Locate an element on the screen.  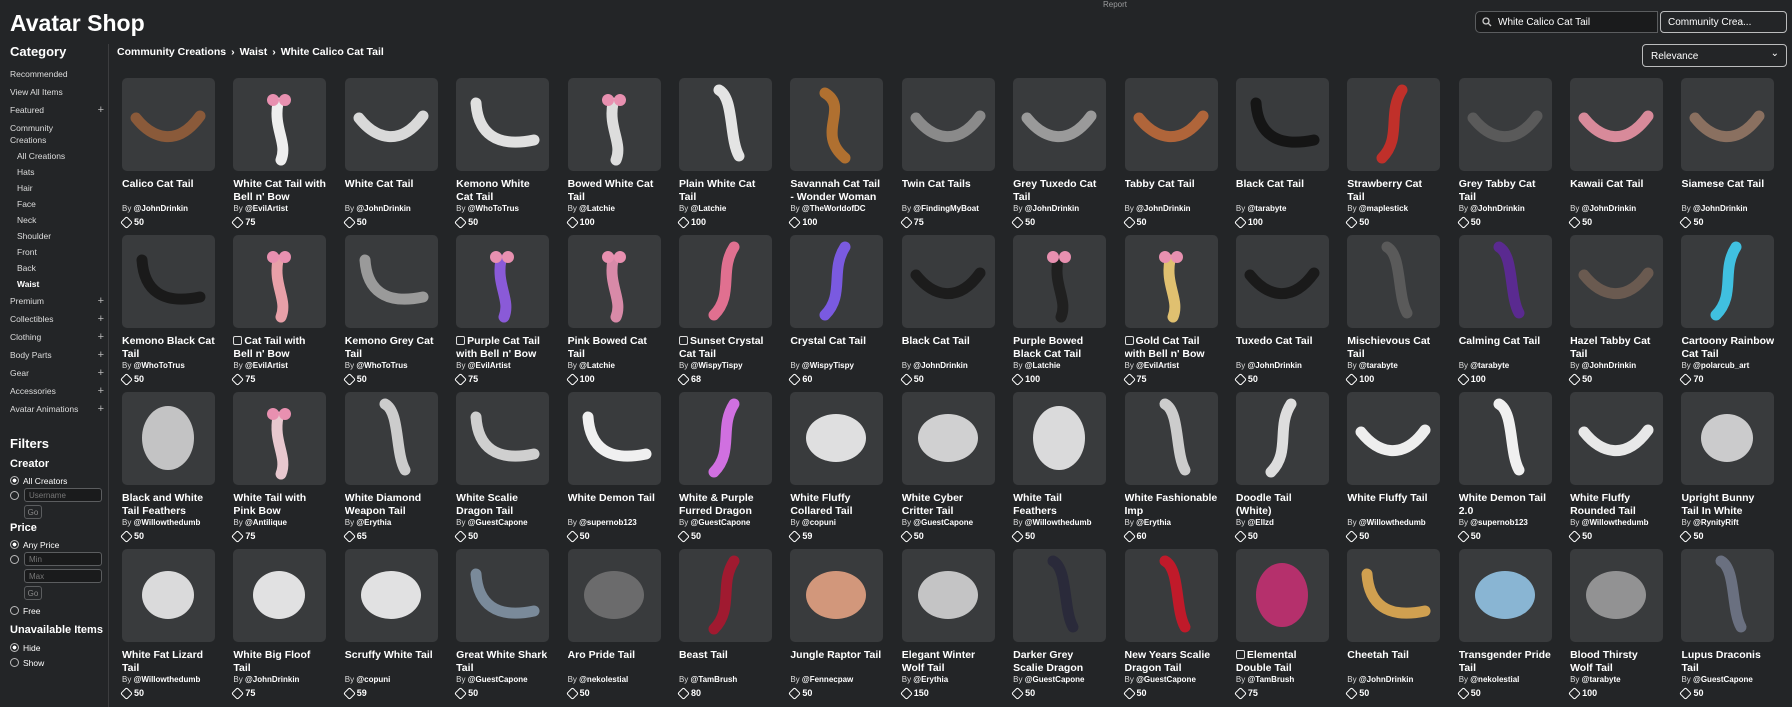
sidebar-item: Community Creations is located at coordinates (57, 133).